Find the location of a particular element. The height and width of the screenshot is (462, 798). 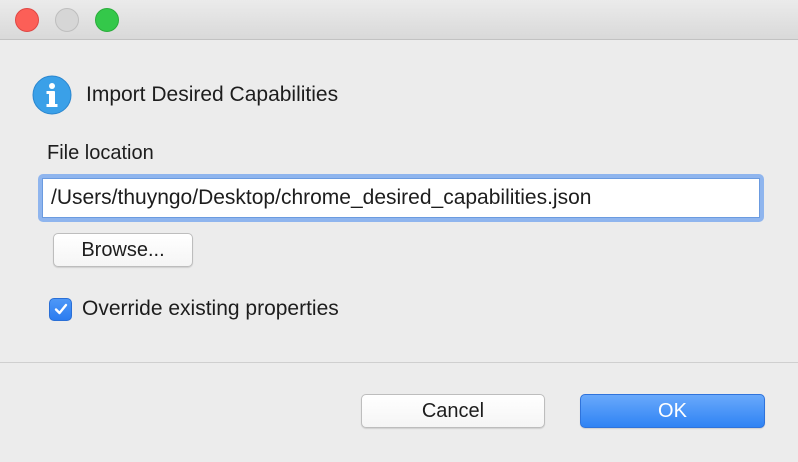

window-titlebar is located at coordinates (399, 20).